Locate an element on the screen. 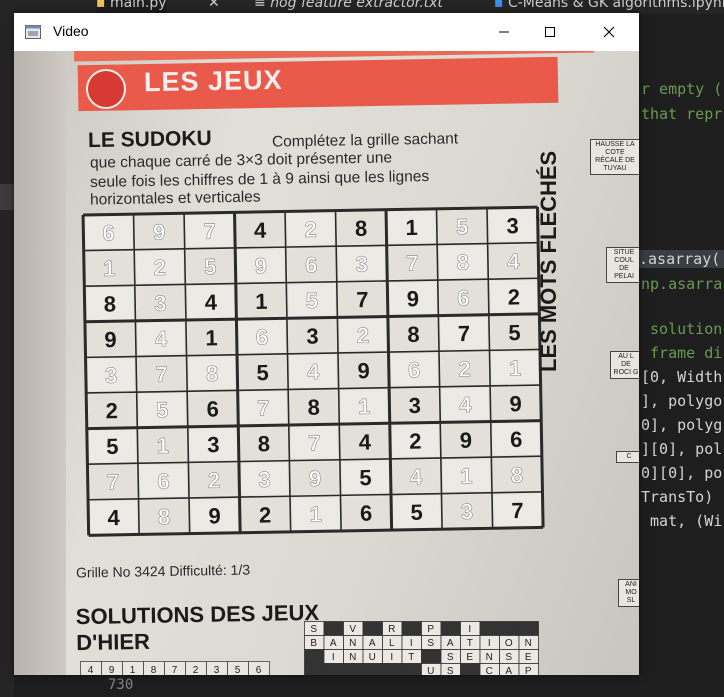 The image size is (724, 697). code-line: 0][0], po is located at coordinates (682, 473).